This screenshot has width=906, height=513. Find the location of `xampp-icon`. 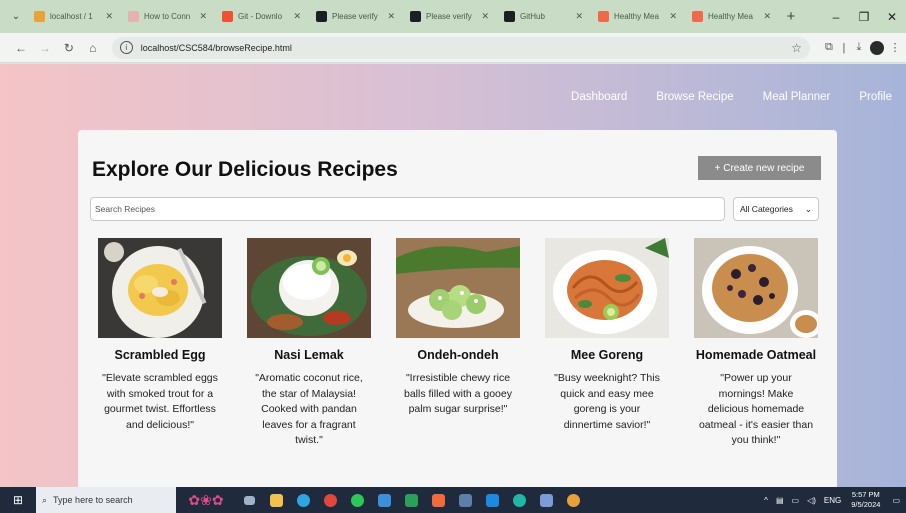

xampp-icon is located at coordinates (438, 500).